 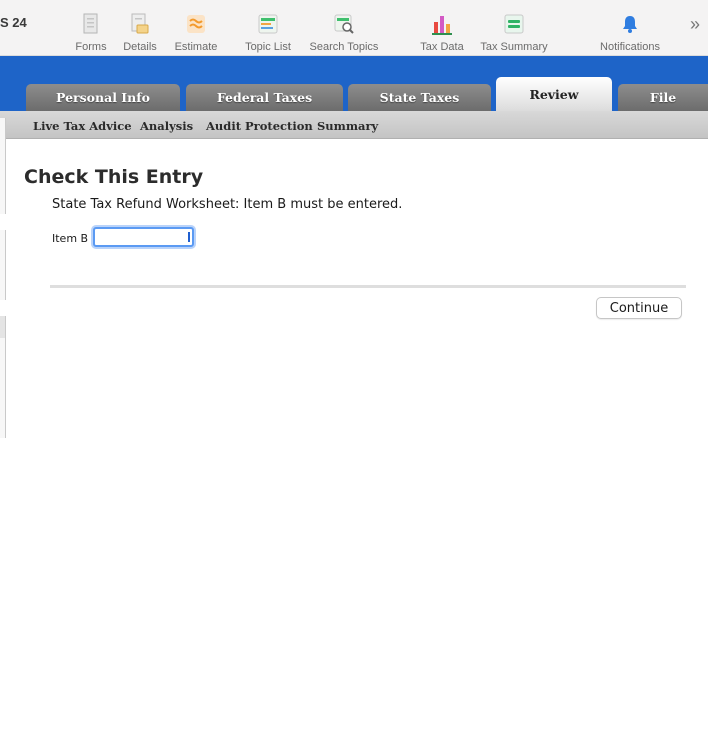 I want to click on tab-file: File, so click(x=663, y=97).